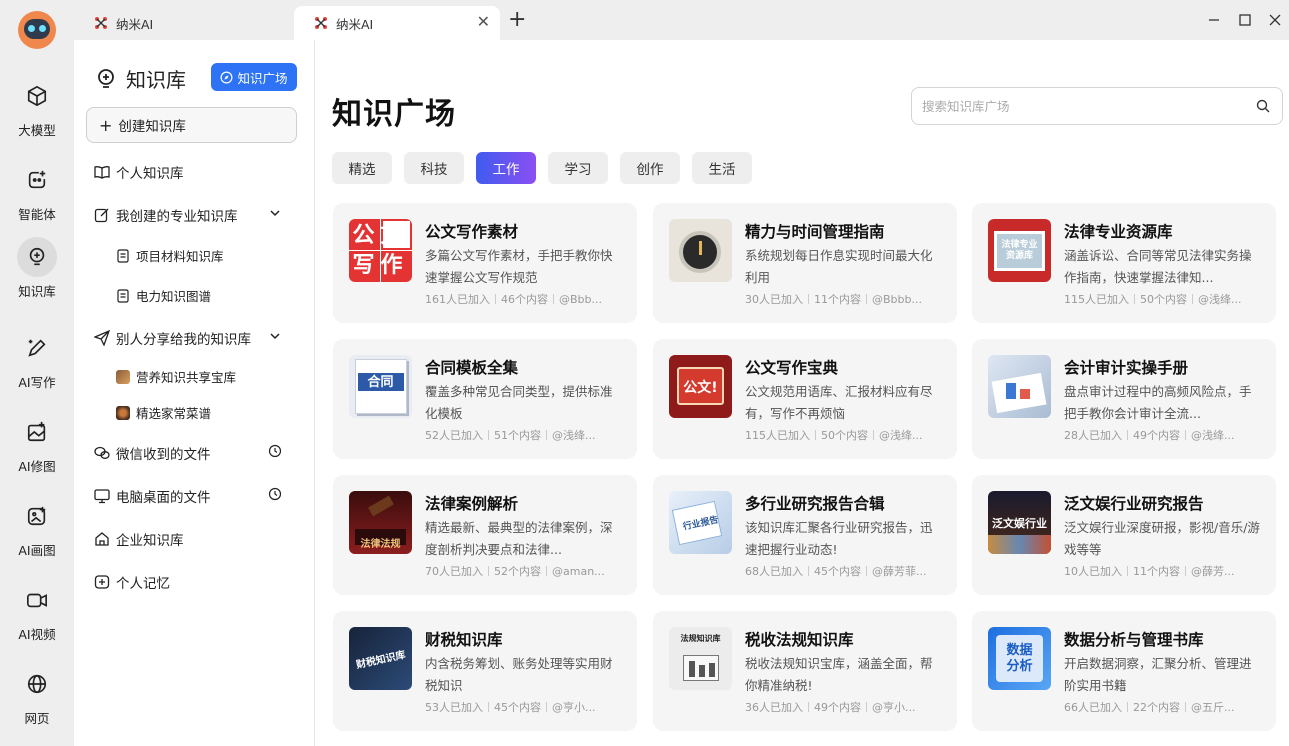  Describe the element at coordinates (37, 192) in the screenshot. I see `rail-item-agents: 智能体` at that location.